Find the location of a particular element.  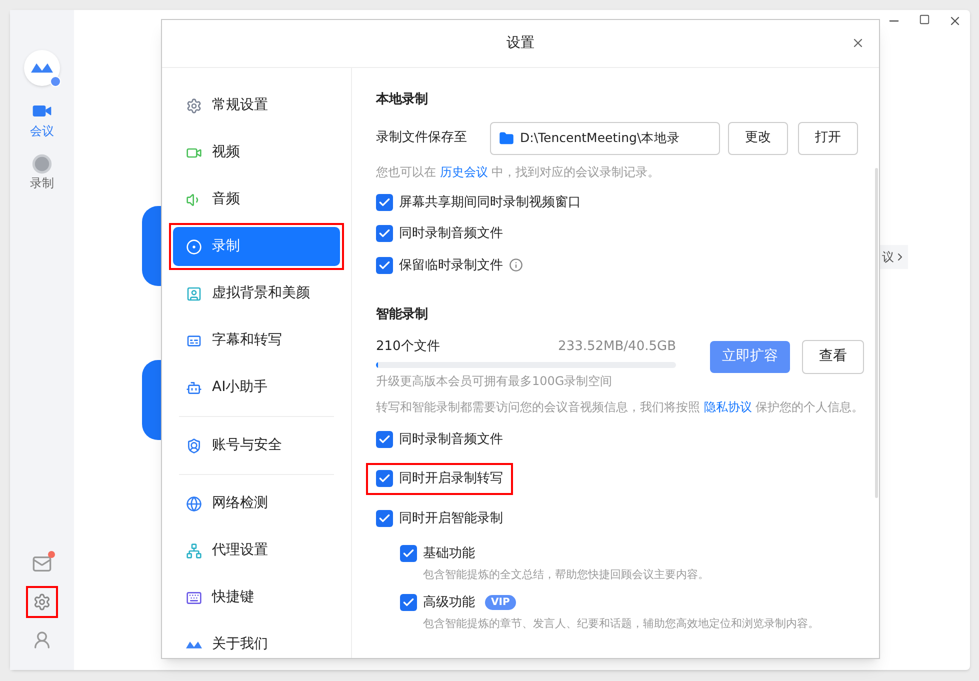

field-label: 录制文件保存至 is located at coordinates (422, 138).